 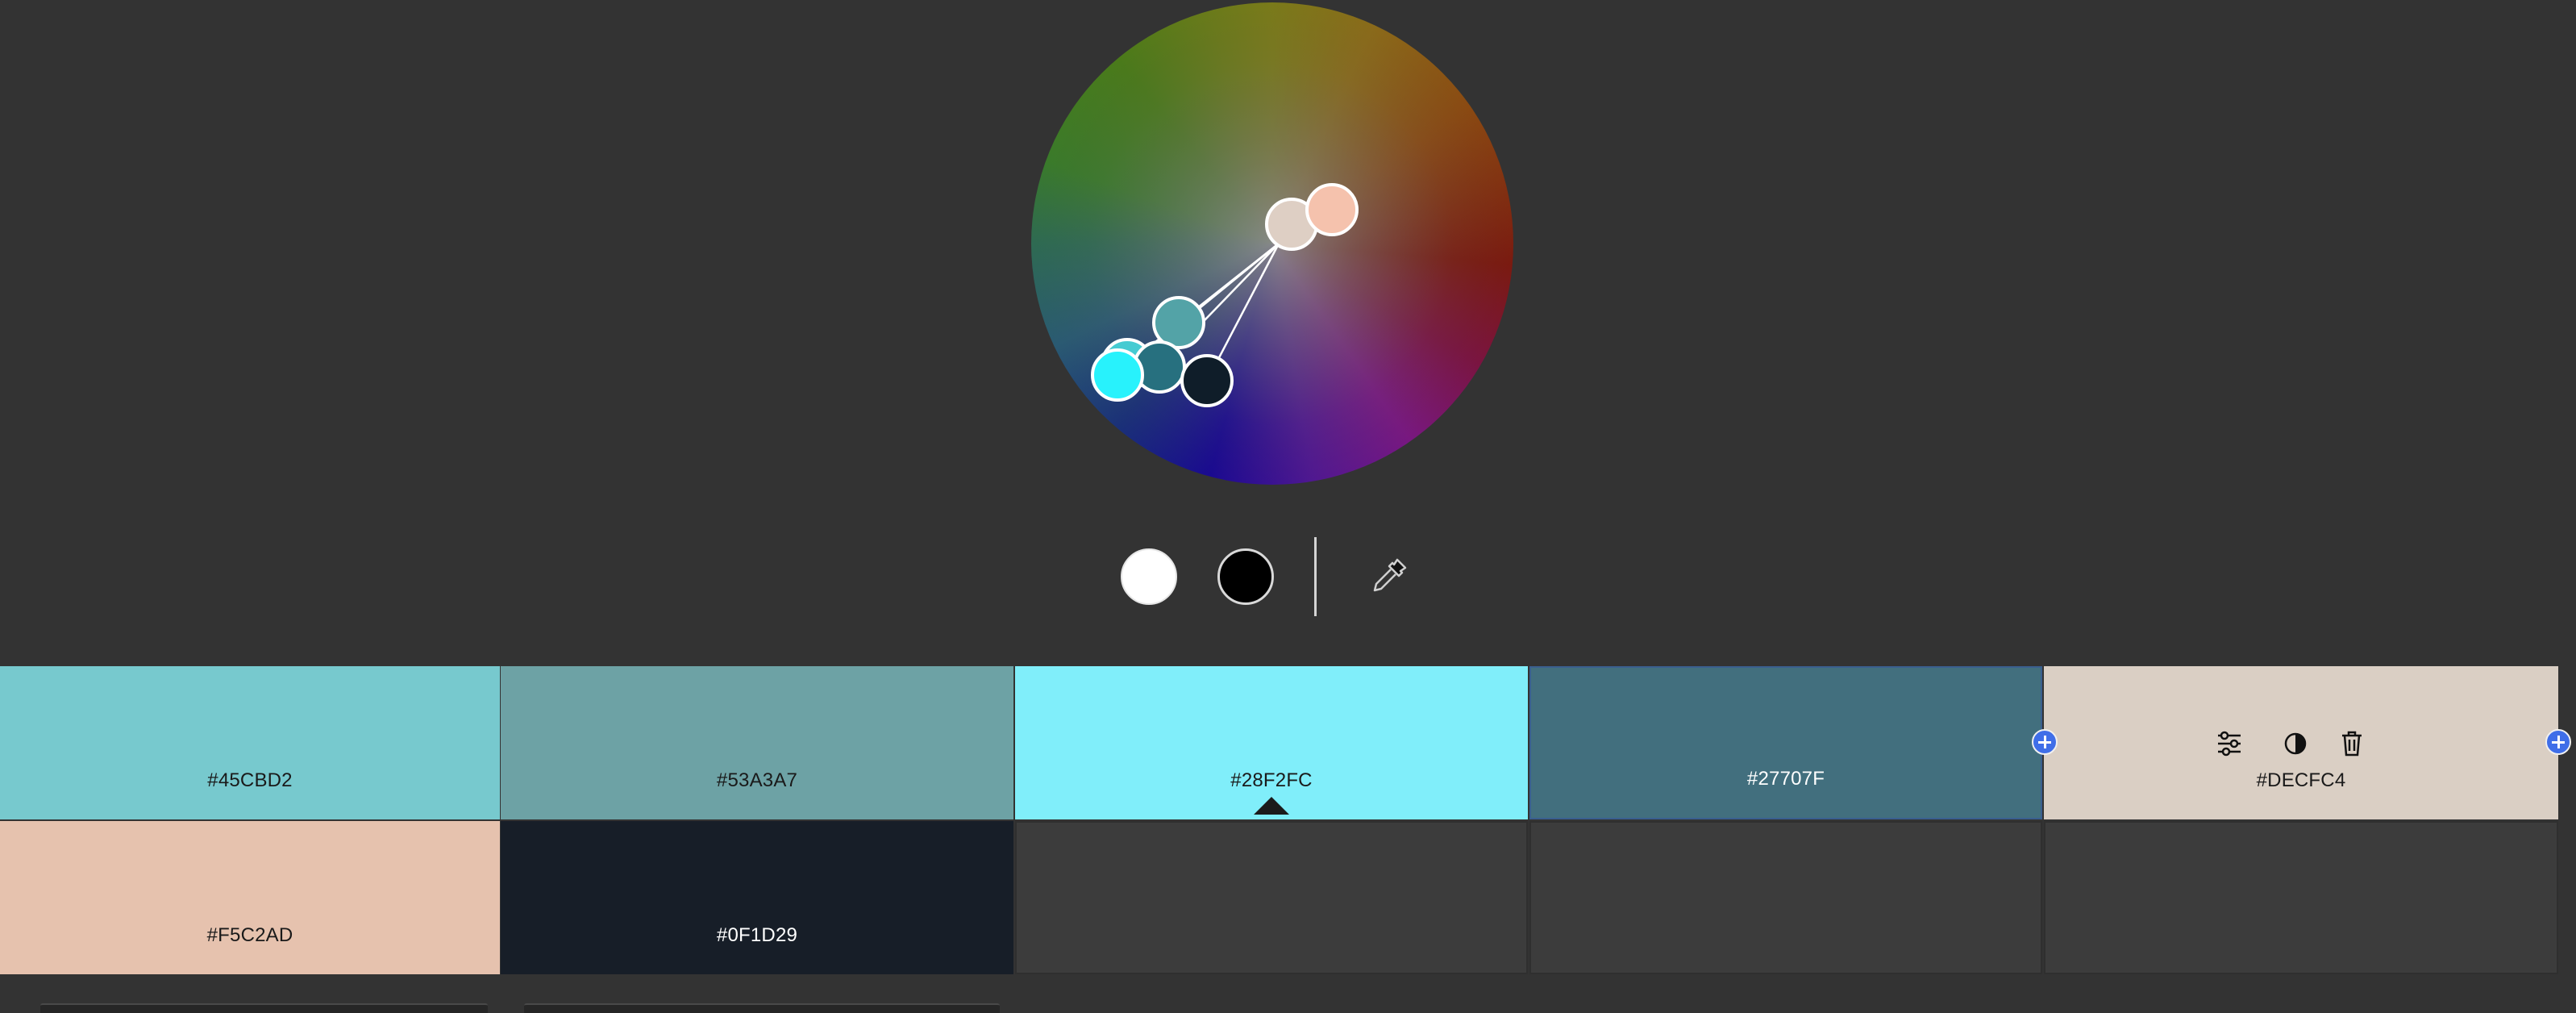 What do you see at coordinates (1288, 993) in the screenshot?
I see `footer-strip` at bounding box center [1288, 993].